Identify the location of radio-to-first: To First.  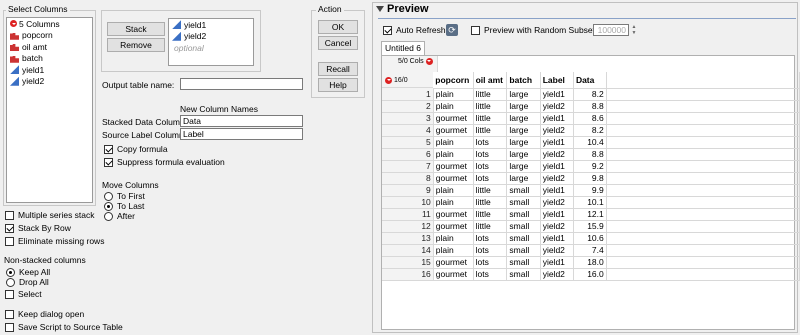
(124, 196).